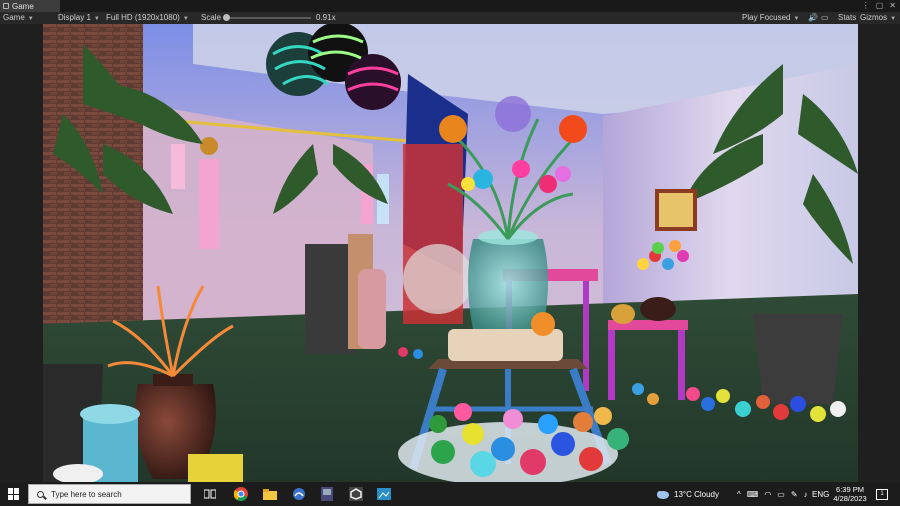 This screenshot has height=506, width=900. What do you see at coordinates (299, 494) in the screenshot?
I see `photos-app-icon` at bounding box center [299, 494].